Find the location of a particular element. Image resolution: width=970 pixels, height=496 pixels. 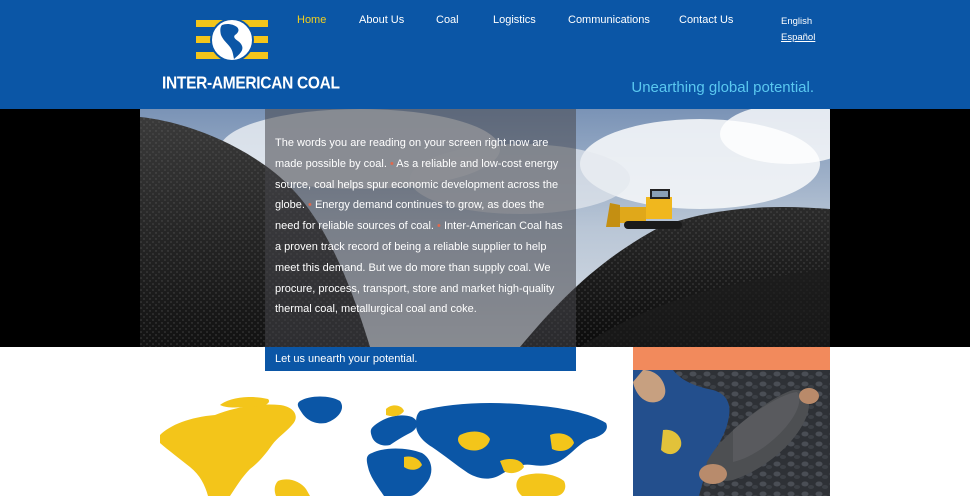

company-name: INTER-AMERICAN COAL is located at coordinates (251, 84).